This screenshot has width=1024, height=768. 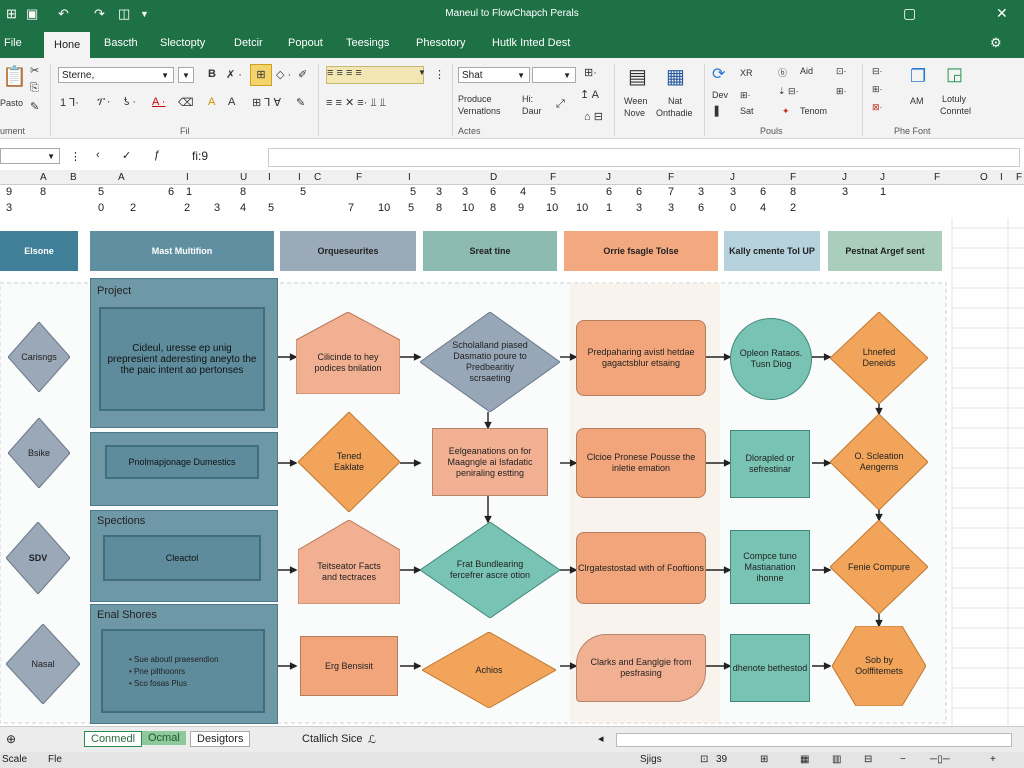 I want to click on close-button: ✕, so click(x=1002, y=13).